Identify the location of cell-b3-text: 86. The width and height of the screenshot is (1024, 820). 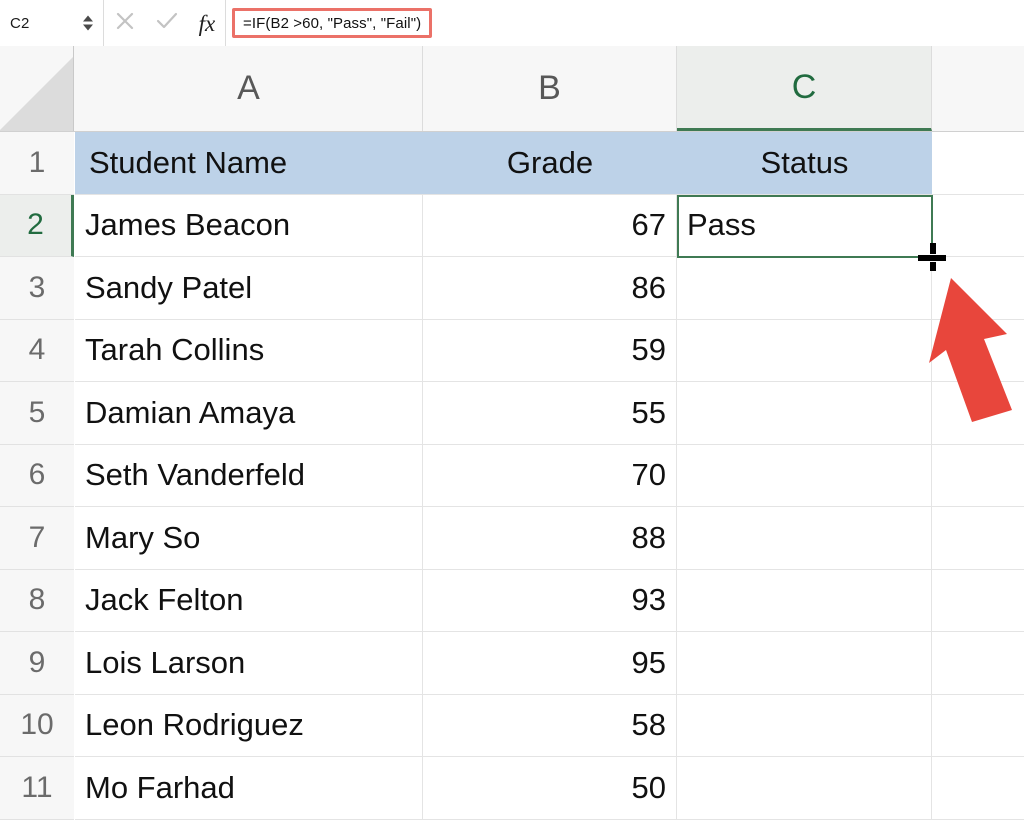
(648, 287).